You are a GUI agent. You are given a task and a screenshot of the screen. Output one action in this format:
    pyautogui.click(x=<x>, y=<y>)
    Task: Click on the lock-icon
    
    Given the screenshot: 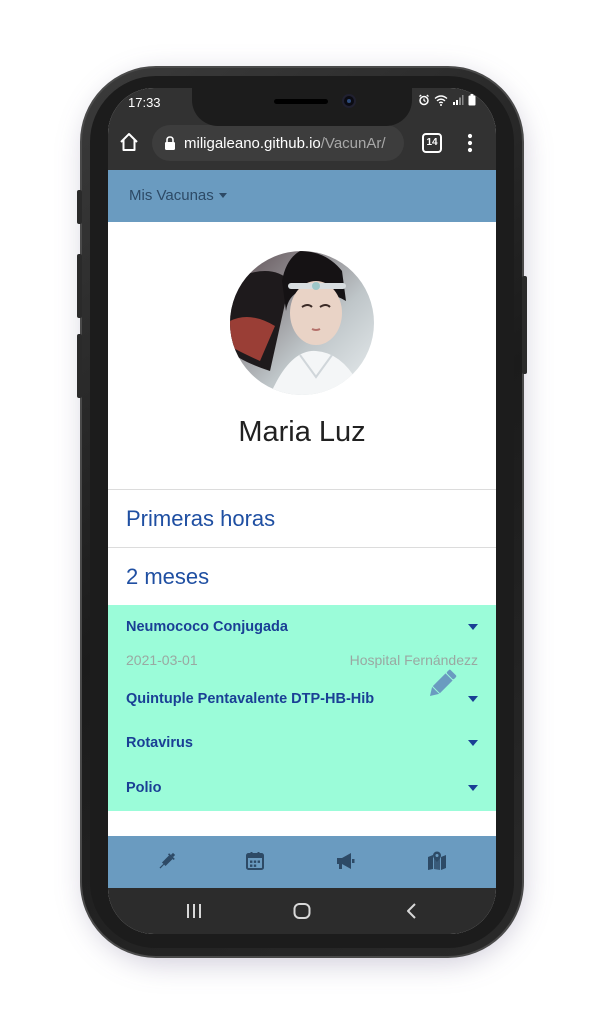 What is the action you would take?
    pyautogui.click(x=170, y=143)
    